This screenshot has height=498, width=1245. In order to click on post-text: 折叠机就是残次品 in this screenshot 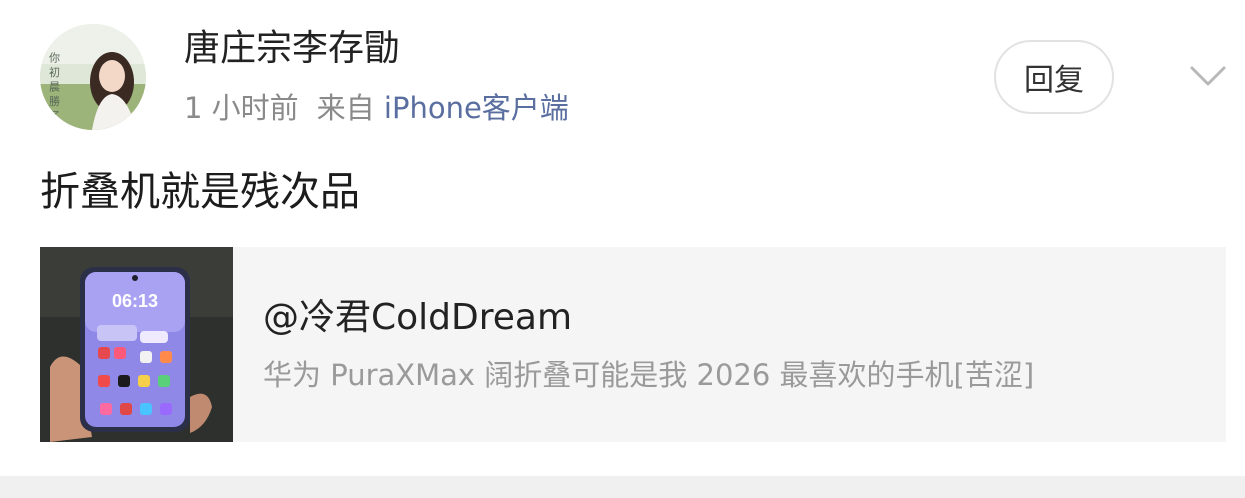, I will do `click(200, 192)`.